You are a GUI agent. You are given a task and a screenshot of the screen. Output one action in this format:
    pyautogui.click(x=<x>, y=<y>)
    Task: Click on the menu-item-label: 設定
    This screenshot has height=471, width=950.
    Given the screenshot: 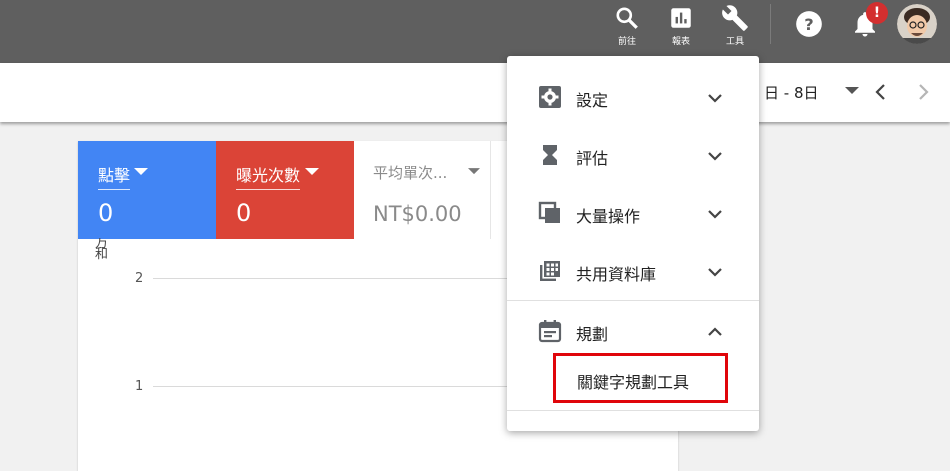 What is the action you would take?
    pyautogui.click(x=592, y=100)
    